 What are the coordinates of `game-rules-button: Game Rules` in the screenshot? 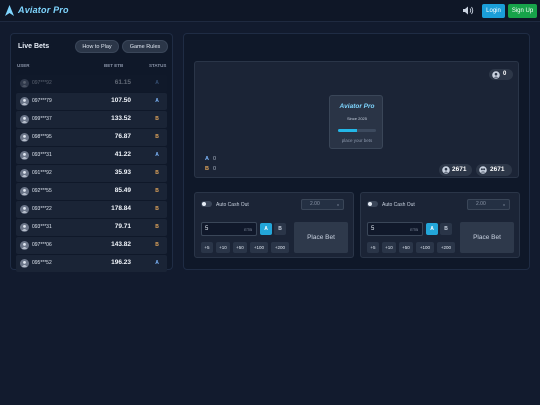 It's located at (145, 46).